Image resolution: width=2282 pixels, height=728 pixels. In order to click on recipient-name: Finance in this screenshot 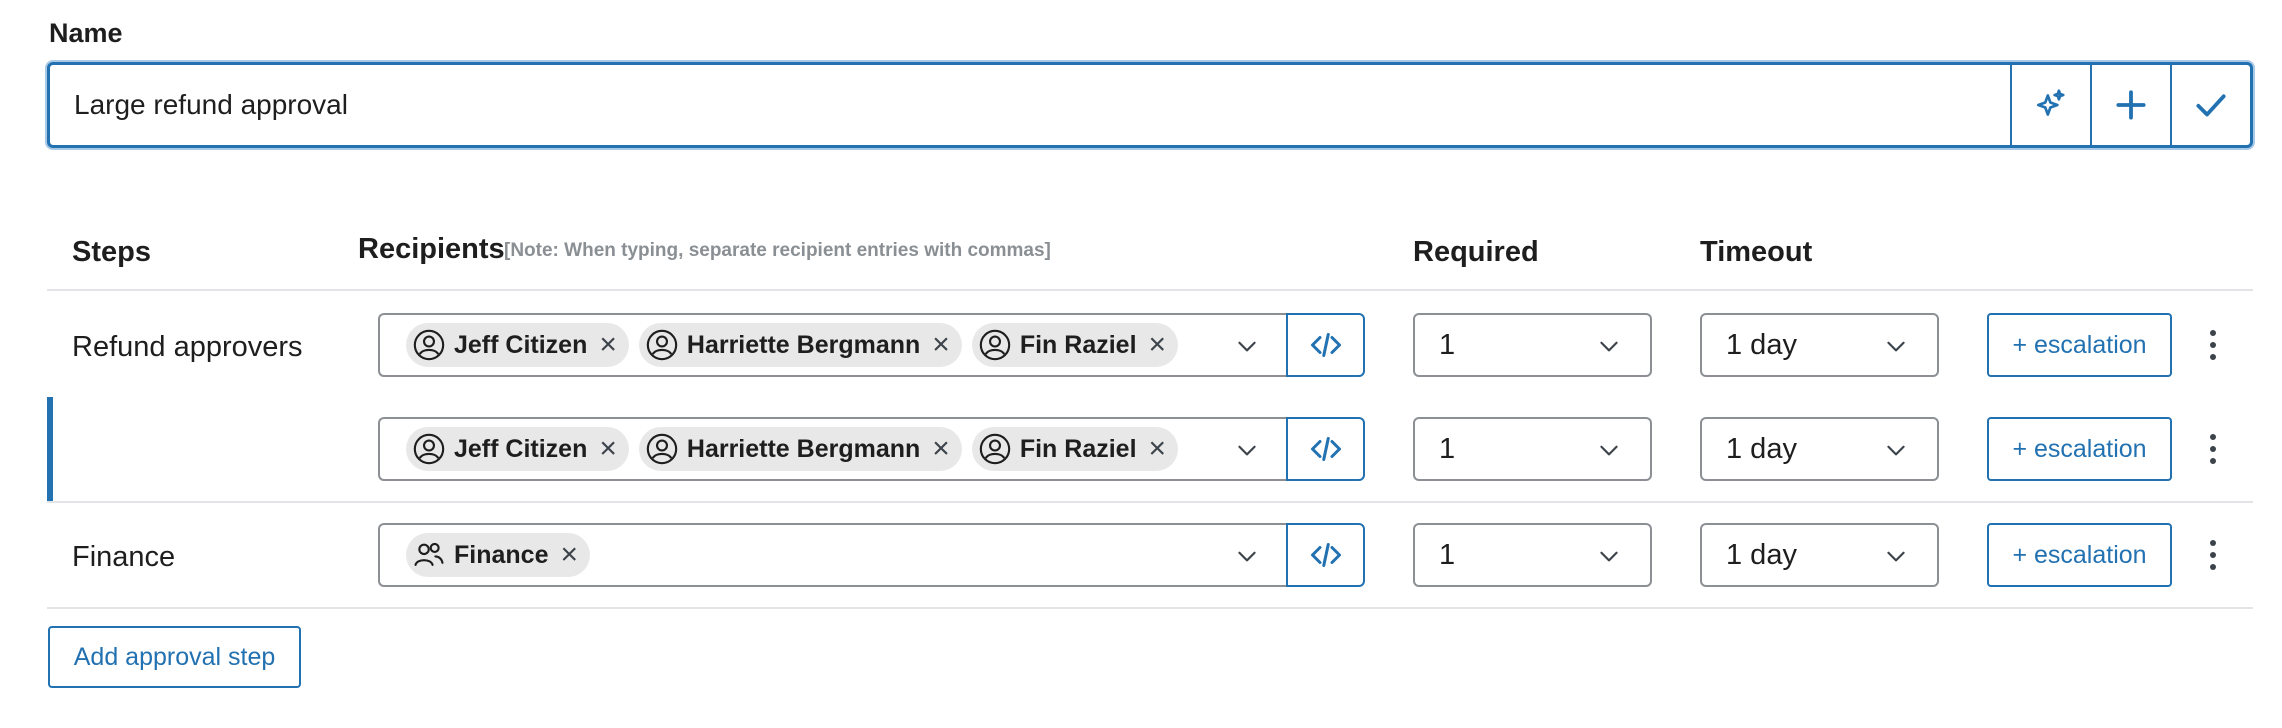, I will do `click(501, 554)`.